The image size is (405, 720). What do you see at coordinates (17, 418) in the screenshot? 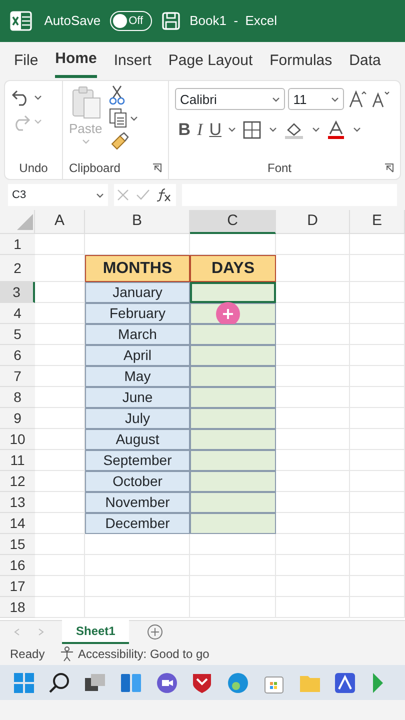
I see `row-header: 9` at bounding box center [17, 418].